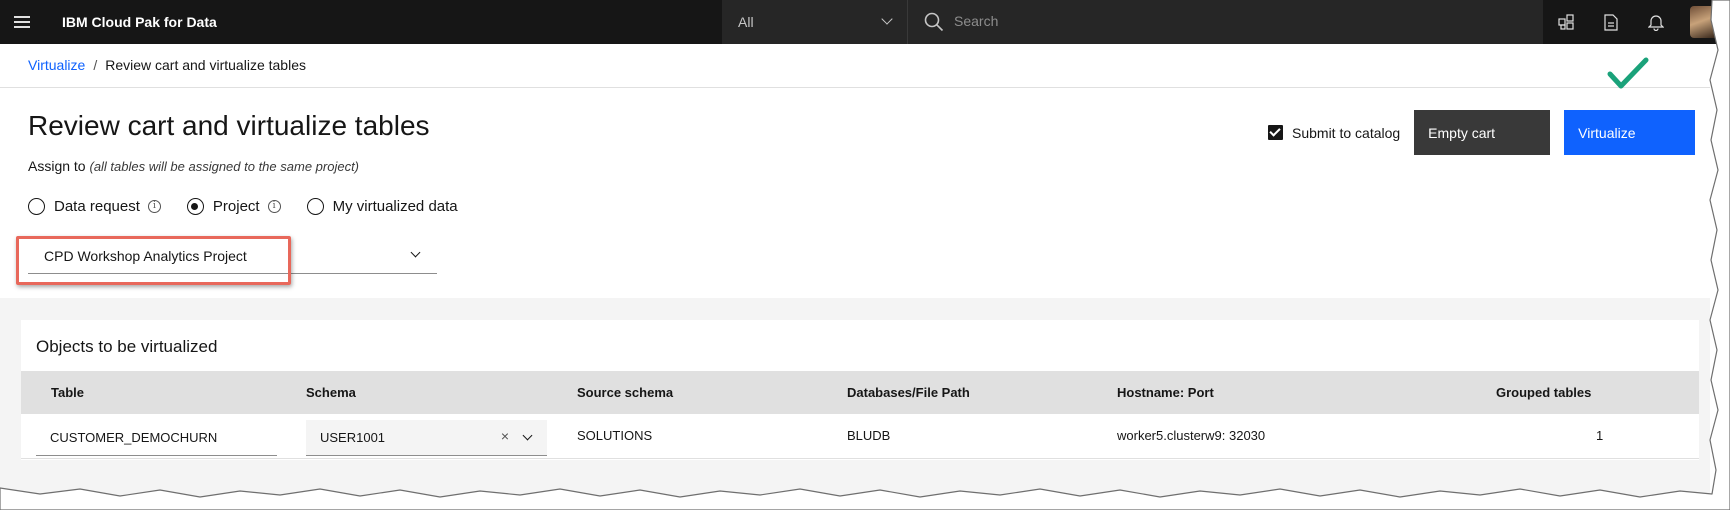  Describe the element at coordinates (1600, 435) in the screenshot. I see `grouped-tables-cell: 1` at that location.